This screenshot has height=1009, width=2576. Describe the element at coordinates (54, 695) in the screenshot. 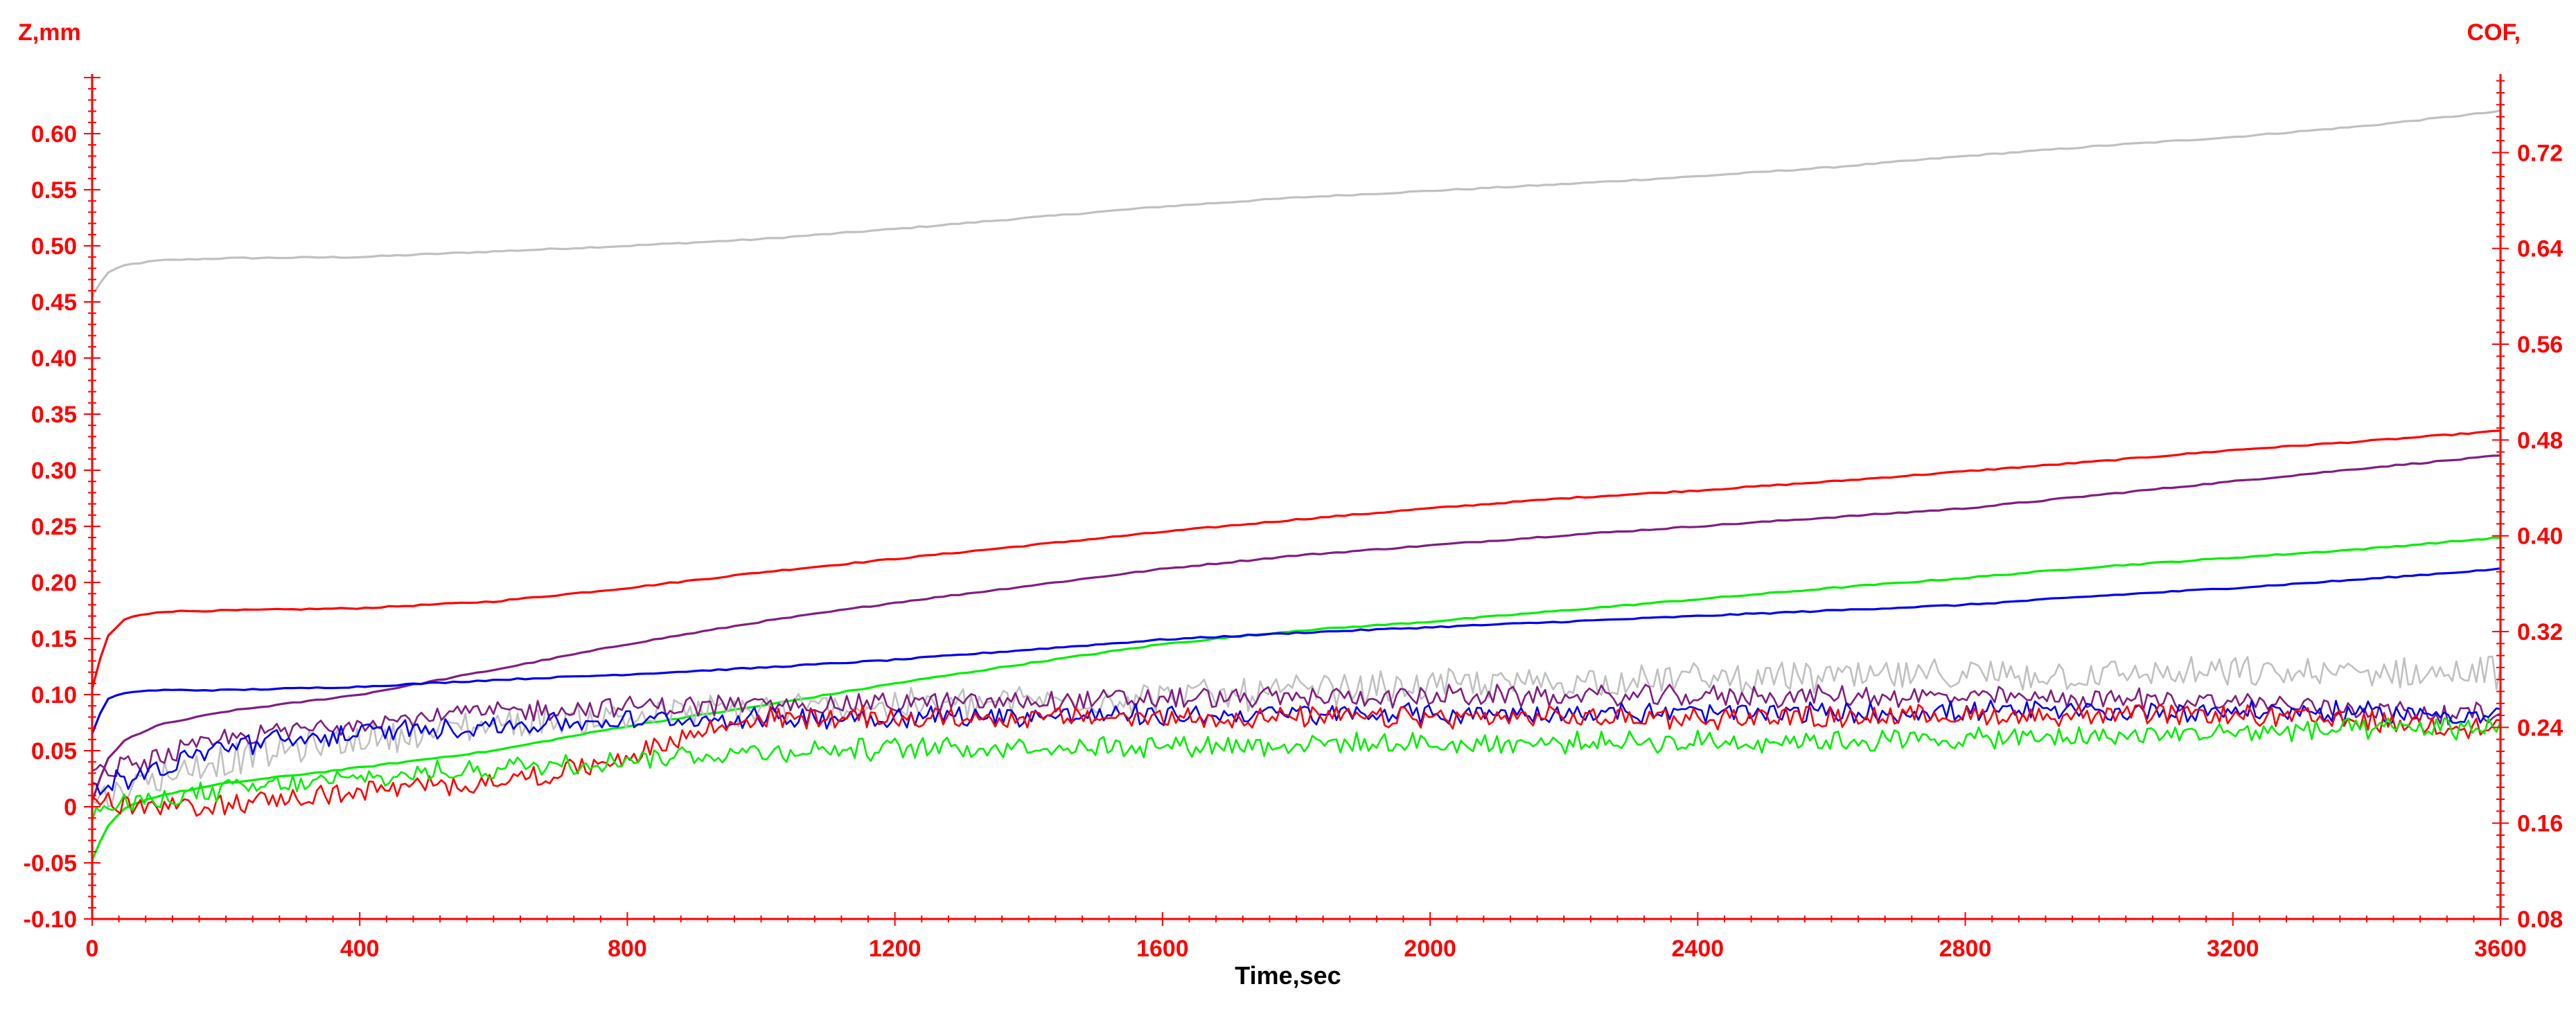

I see `left-axis-tick-label: 0.10` at that location.